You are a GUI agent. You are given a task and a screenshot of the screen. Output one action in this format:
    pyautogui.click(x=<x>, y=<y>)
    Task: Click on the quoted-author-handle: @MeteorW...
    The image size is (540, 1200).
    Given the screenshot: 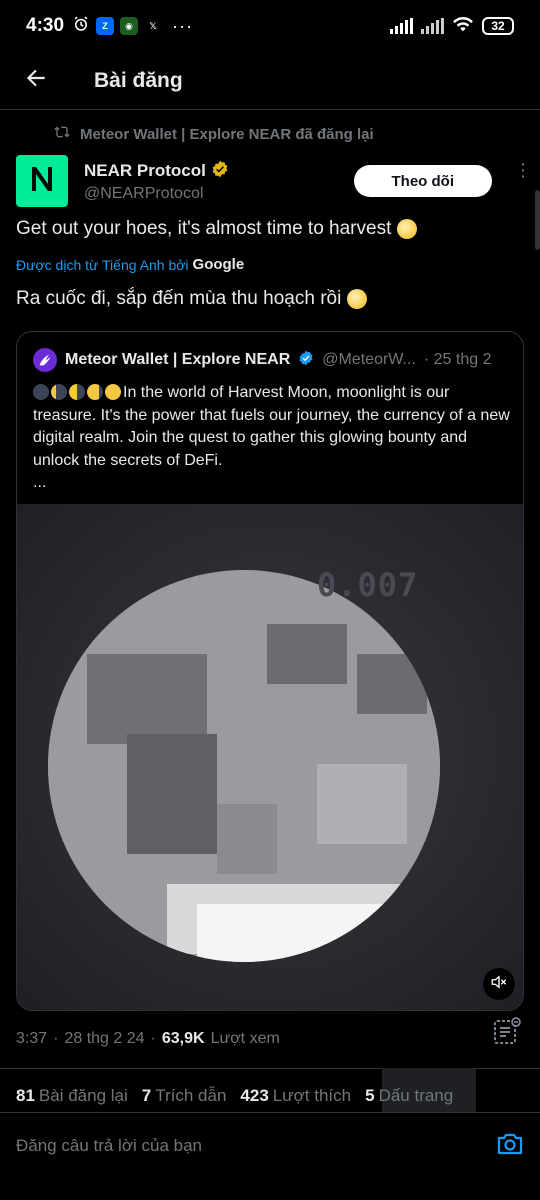 What is the action you would take?
    pyautogui.click(x=369, y=359)
    